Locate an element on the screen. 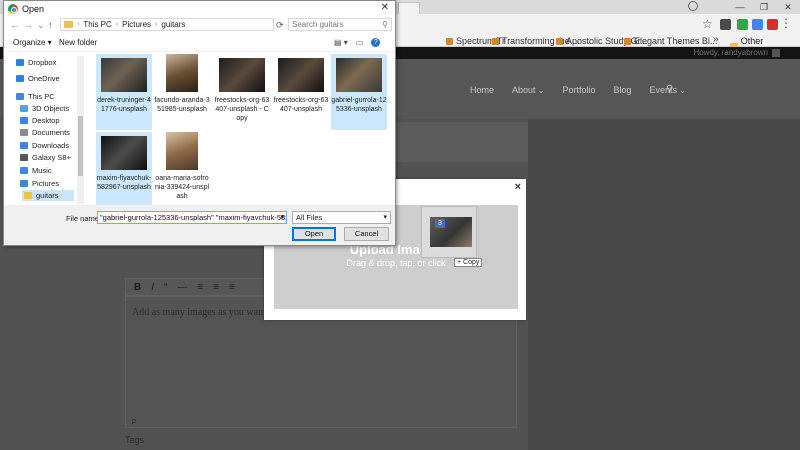  file-item: gabriel-gurrola-125336-unsplash is located at coordinates (359, 92).